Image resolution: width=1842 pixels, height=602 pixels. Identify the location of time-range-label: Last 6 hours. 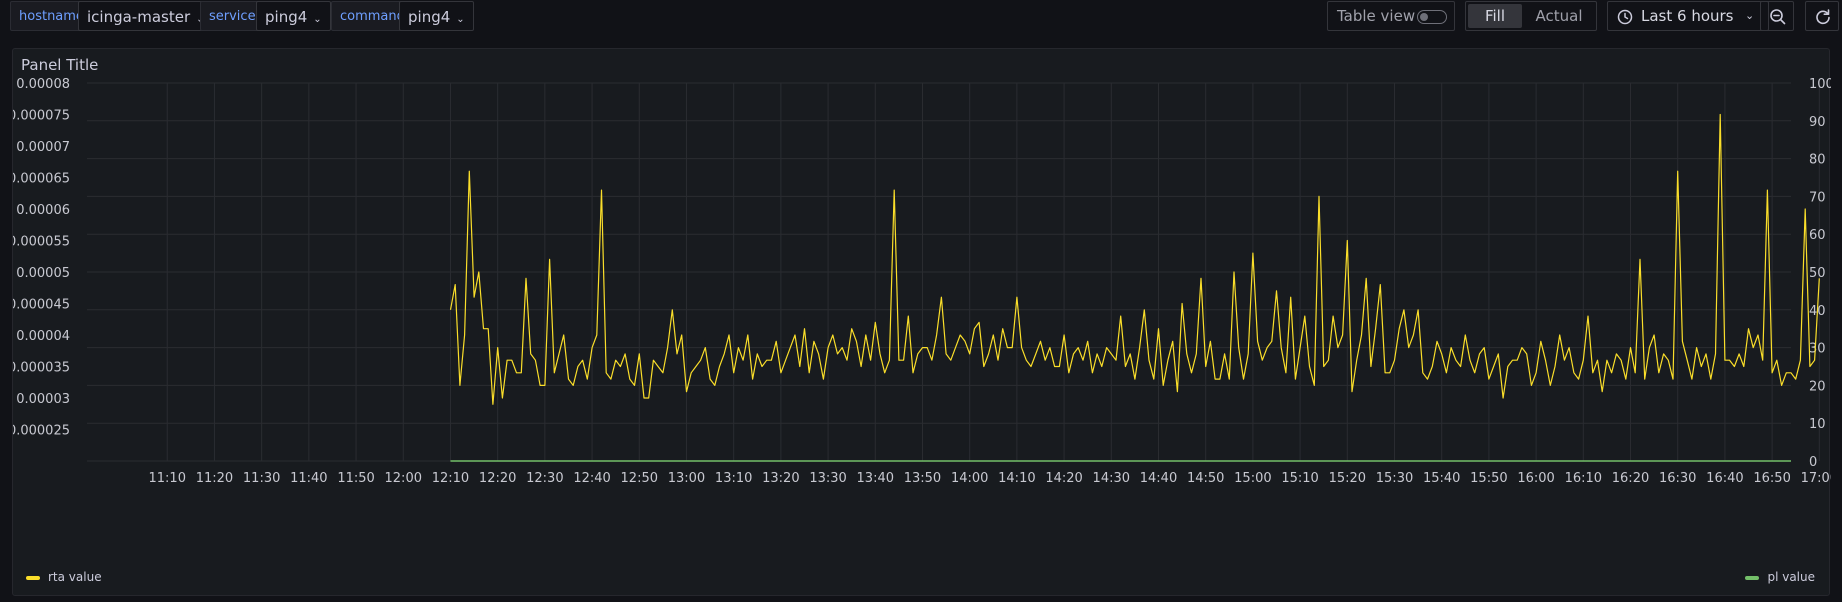
(1687, 16).